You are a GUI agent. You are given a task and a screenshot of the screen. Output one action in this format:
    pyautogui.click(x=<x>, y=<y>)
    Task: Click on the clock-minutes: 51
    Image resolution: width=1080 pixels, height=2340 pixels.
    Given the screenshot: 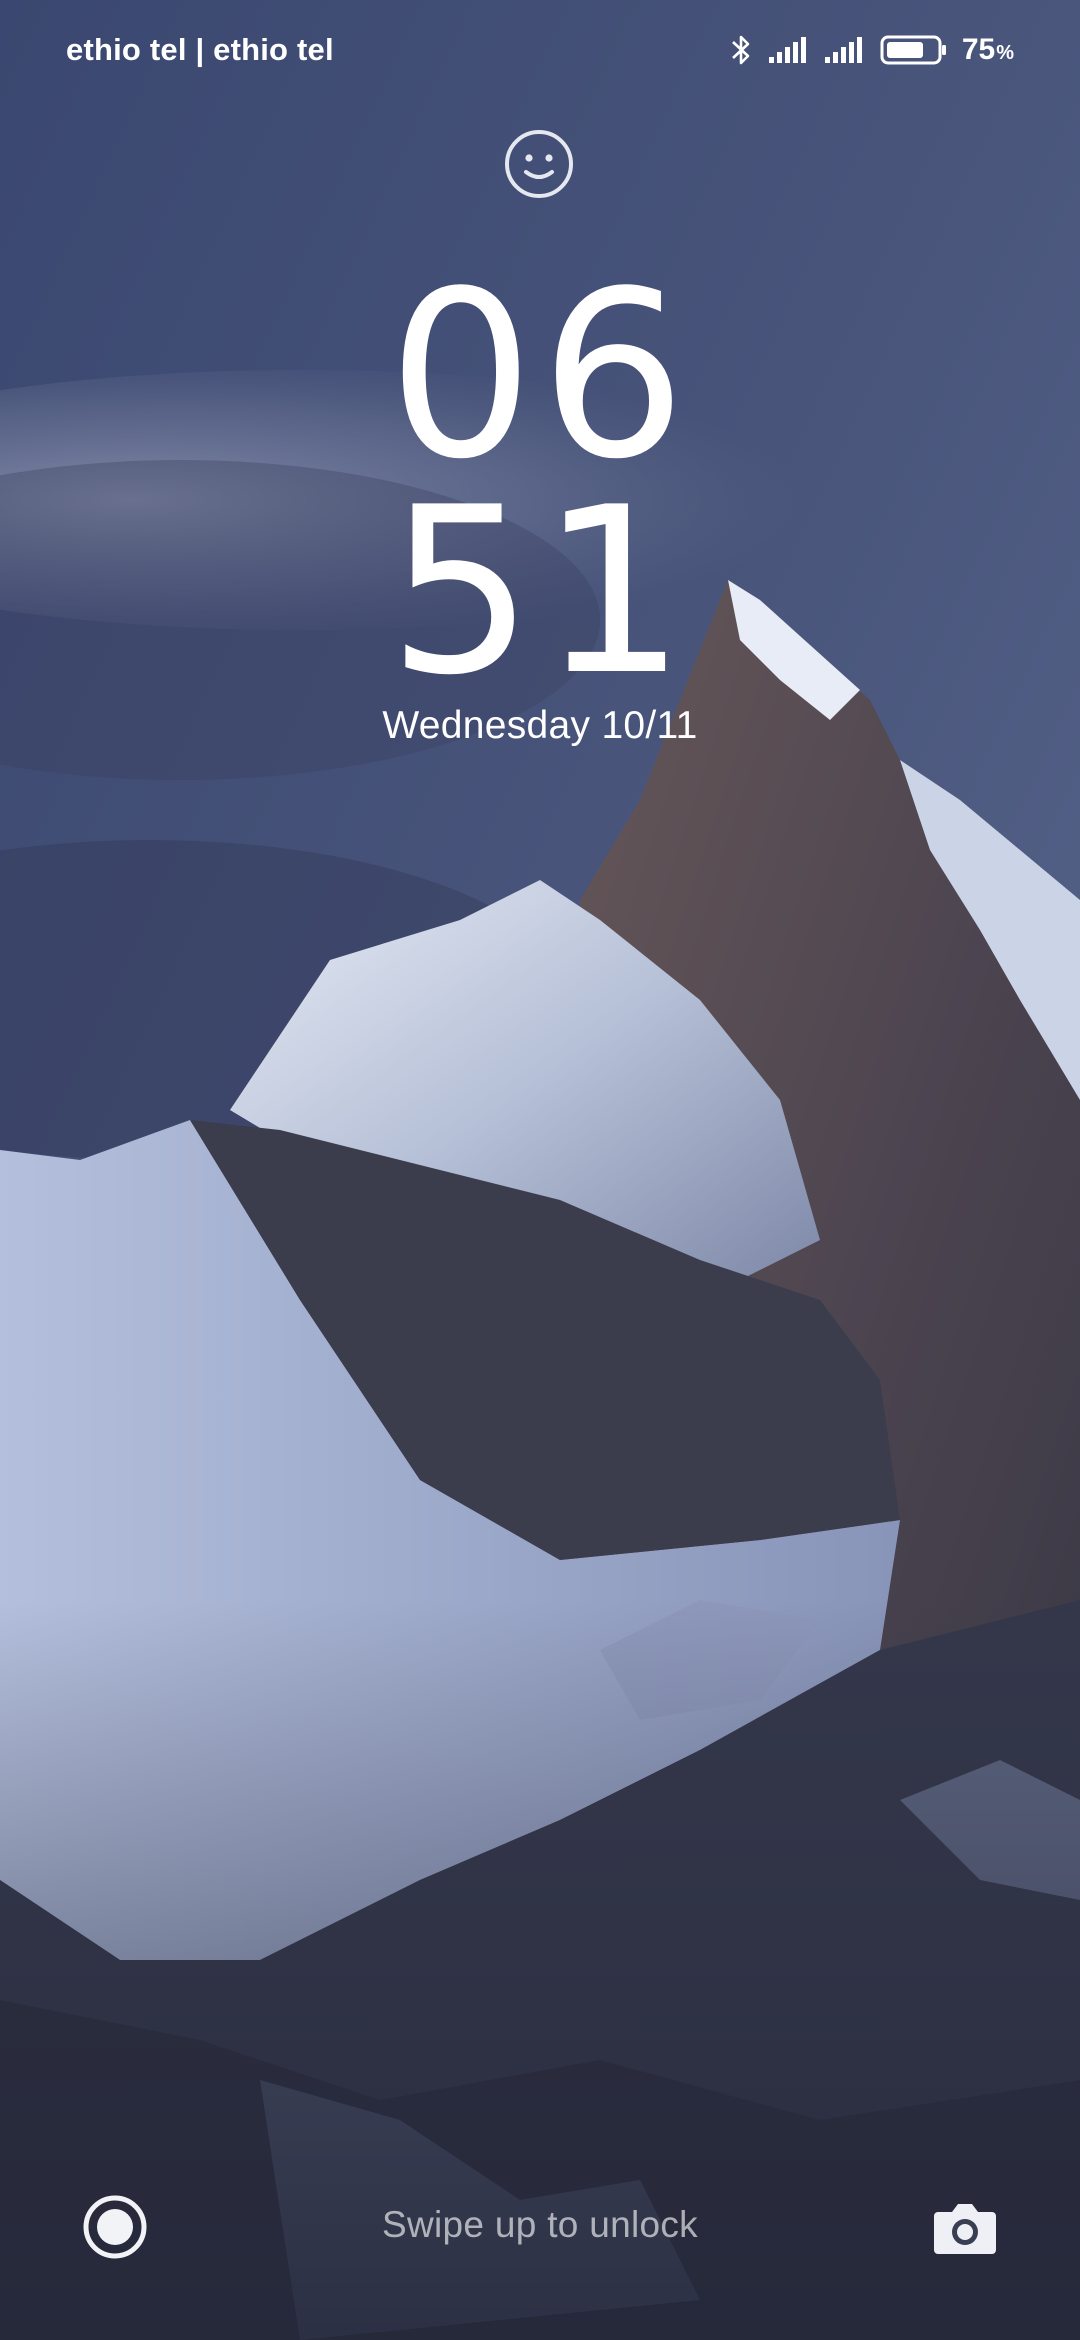 What is the action you would take?
    pyautogui.click(x=540, y=593)
    